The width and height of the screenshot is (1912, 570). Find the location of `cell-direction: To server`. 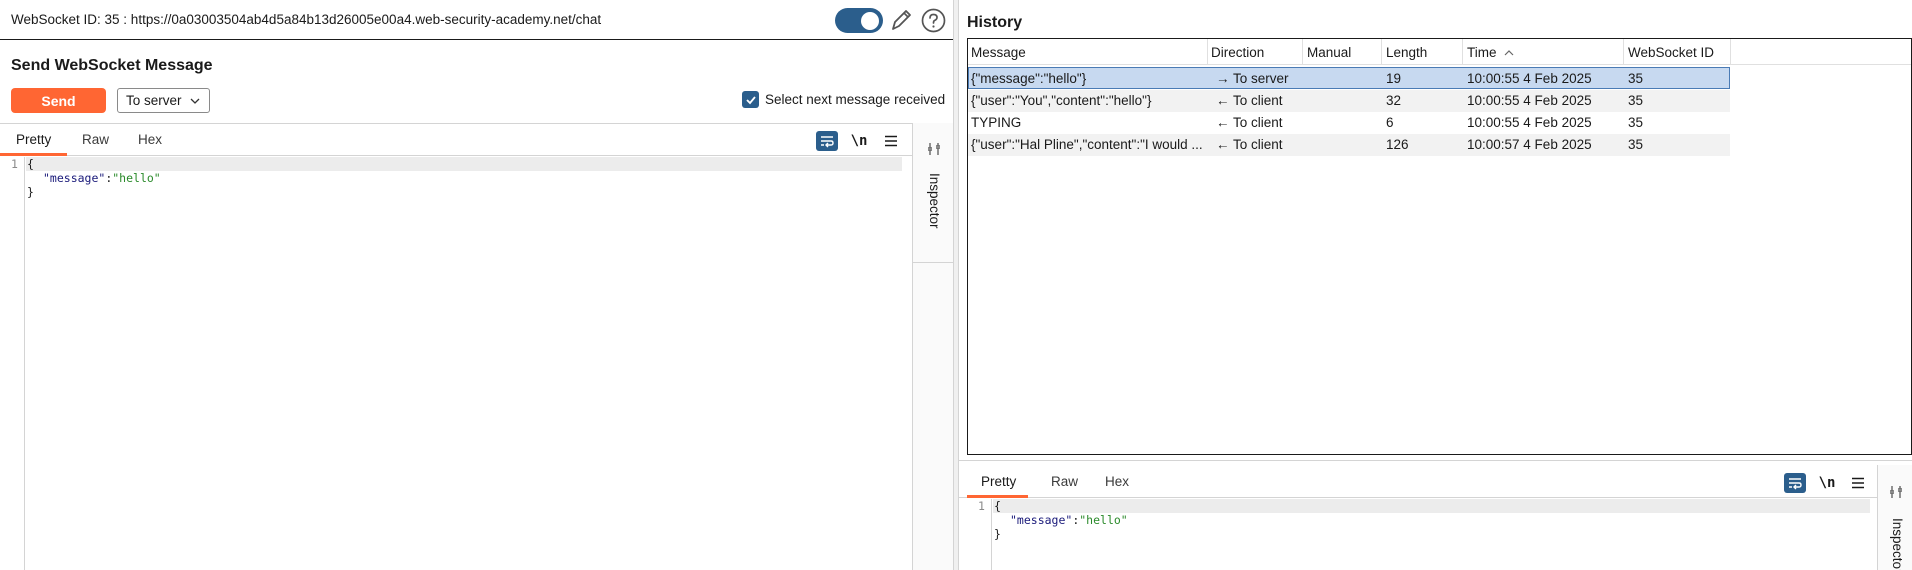

cell-direction: To server is located at coordinates (1261, 78).